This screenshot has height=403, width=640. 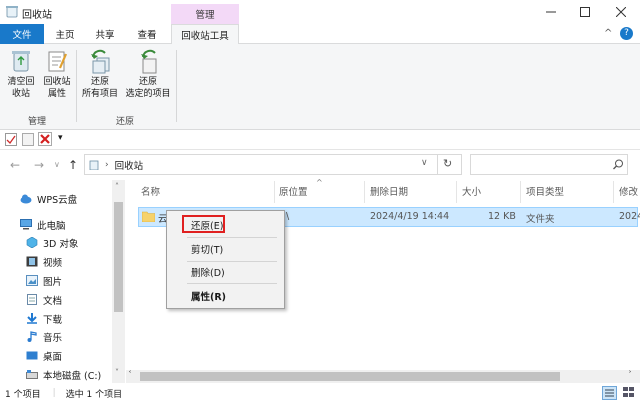 What do you see at coordinates (32, 280) in the screenshot?
I see `pictures-icon` at bounding box center [32, 280].